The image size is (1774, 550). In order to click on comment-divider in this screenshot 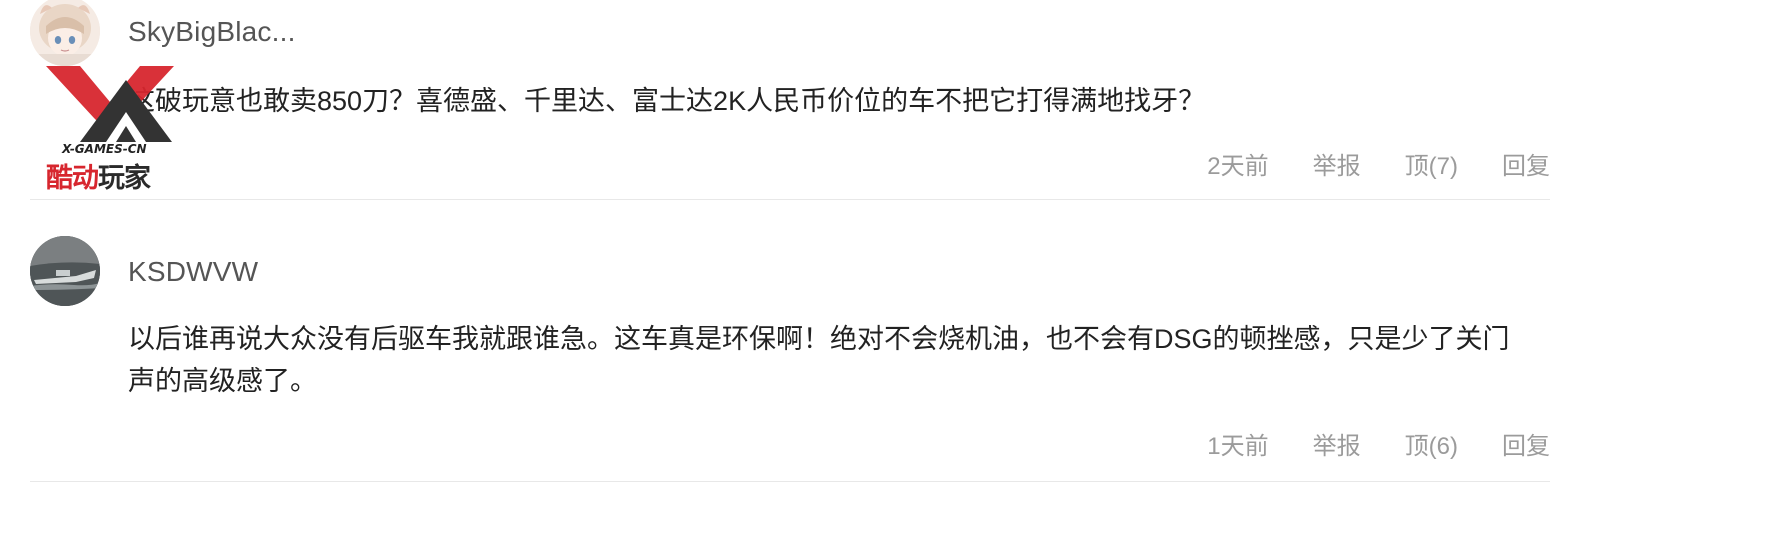, I will do `click(790, 481)`.